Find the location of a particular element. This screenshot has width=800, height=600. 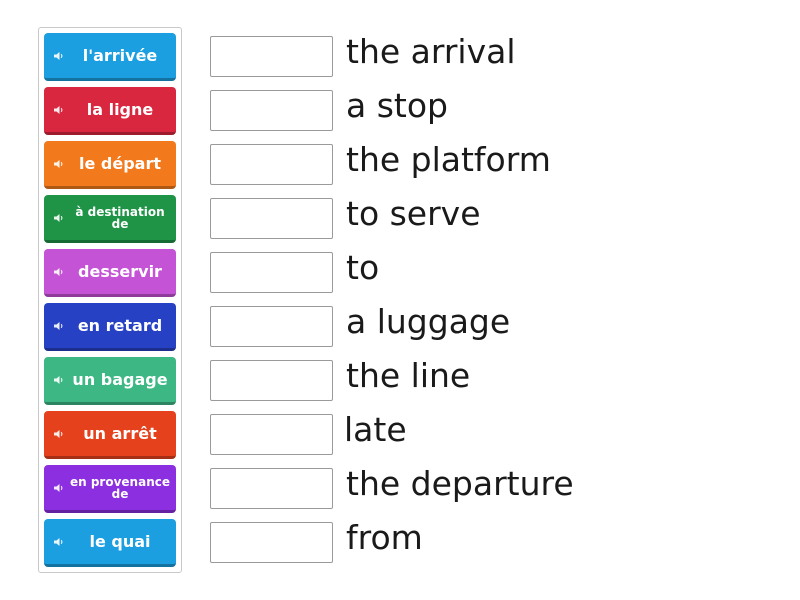

english-word: the departure is located at coordinates (460, 483).